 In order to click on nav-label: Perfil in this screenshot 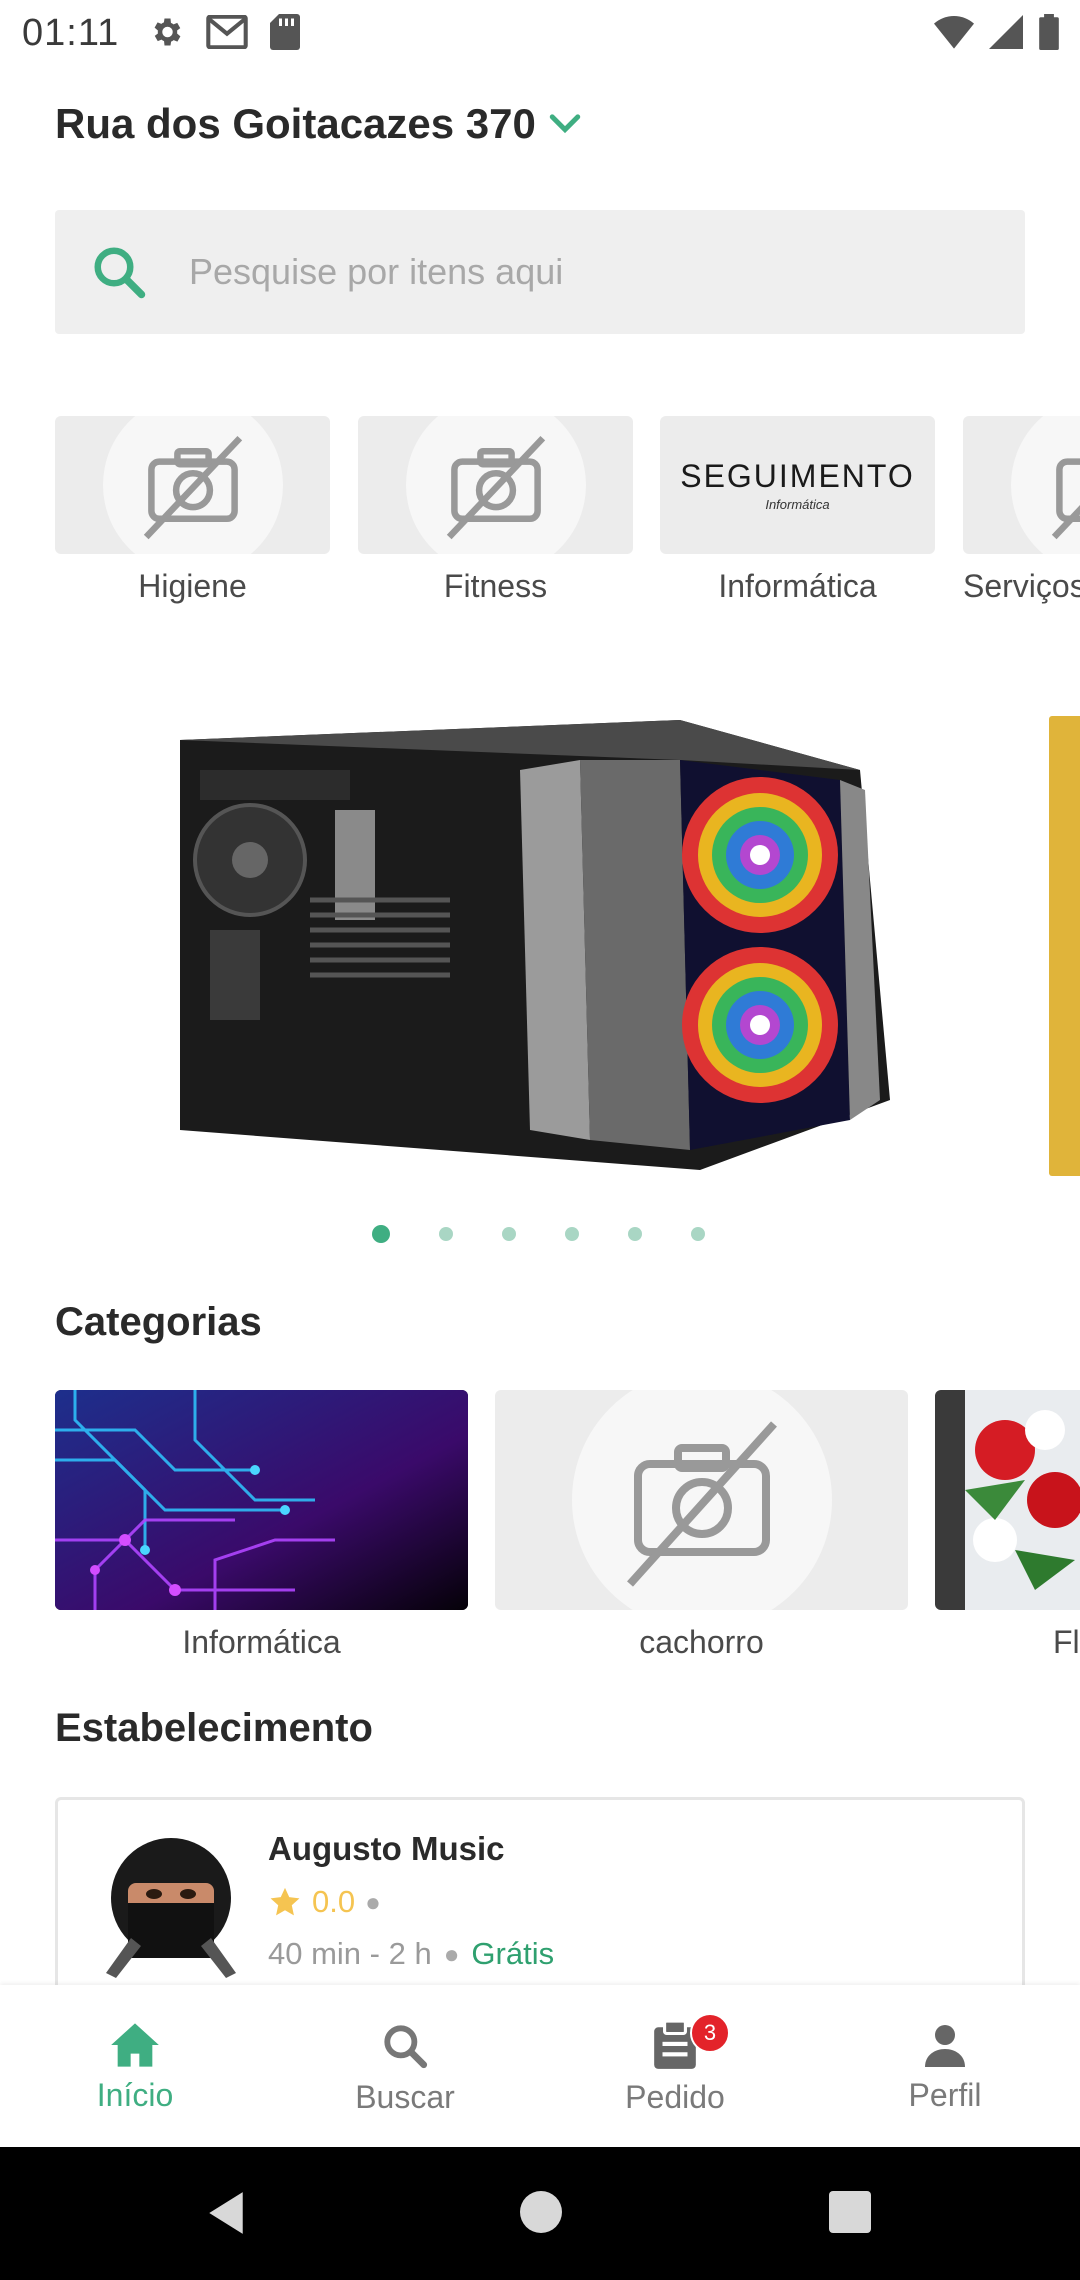, I will do `click(945, 2095)`.